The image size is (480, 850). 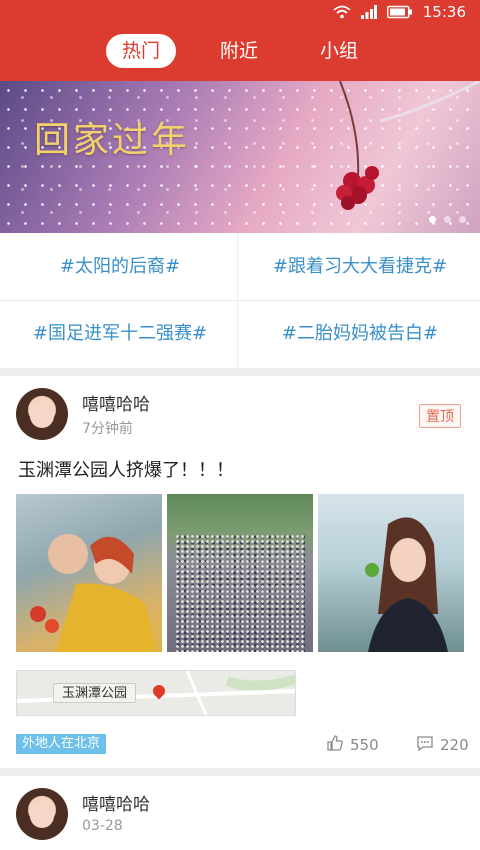 I want to click on post-time: 03-28, so click(x=102, y=826).